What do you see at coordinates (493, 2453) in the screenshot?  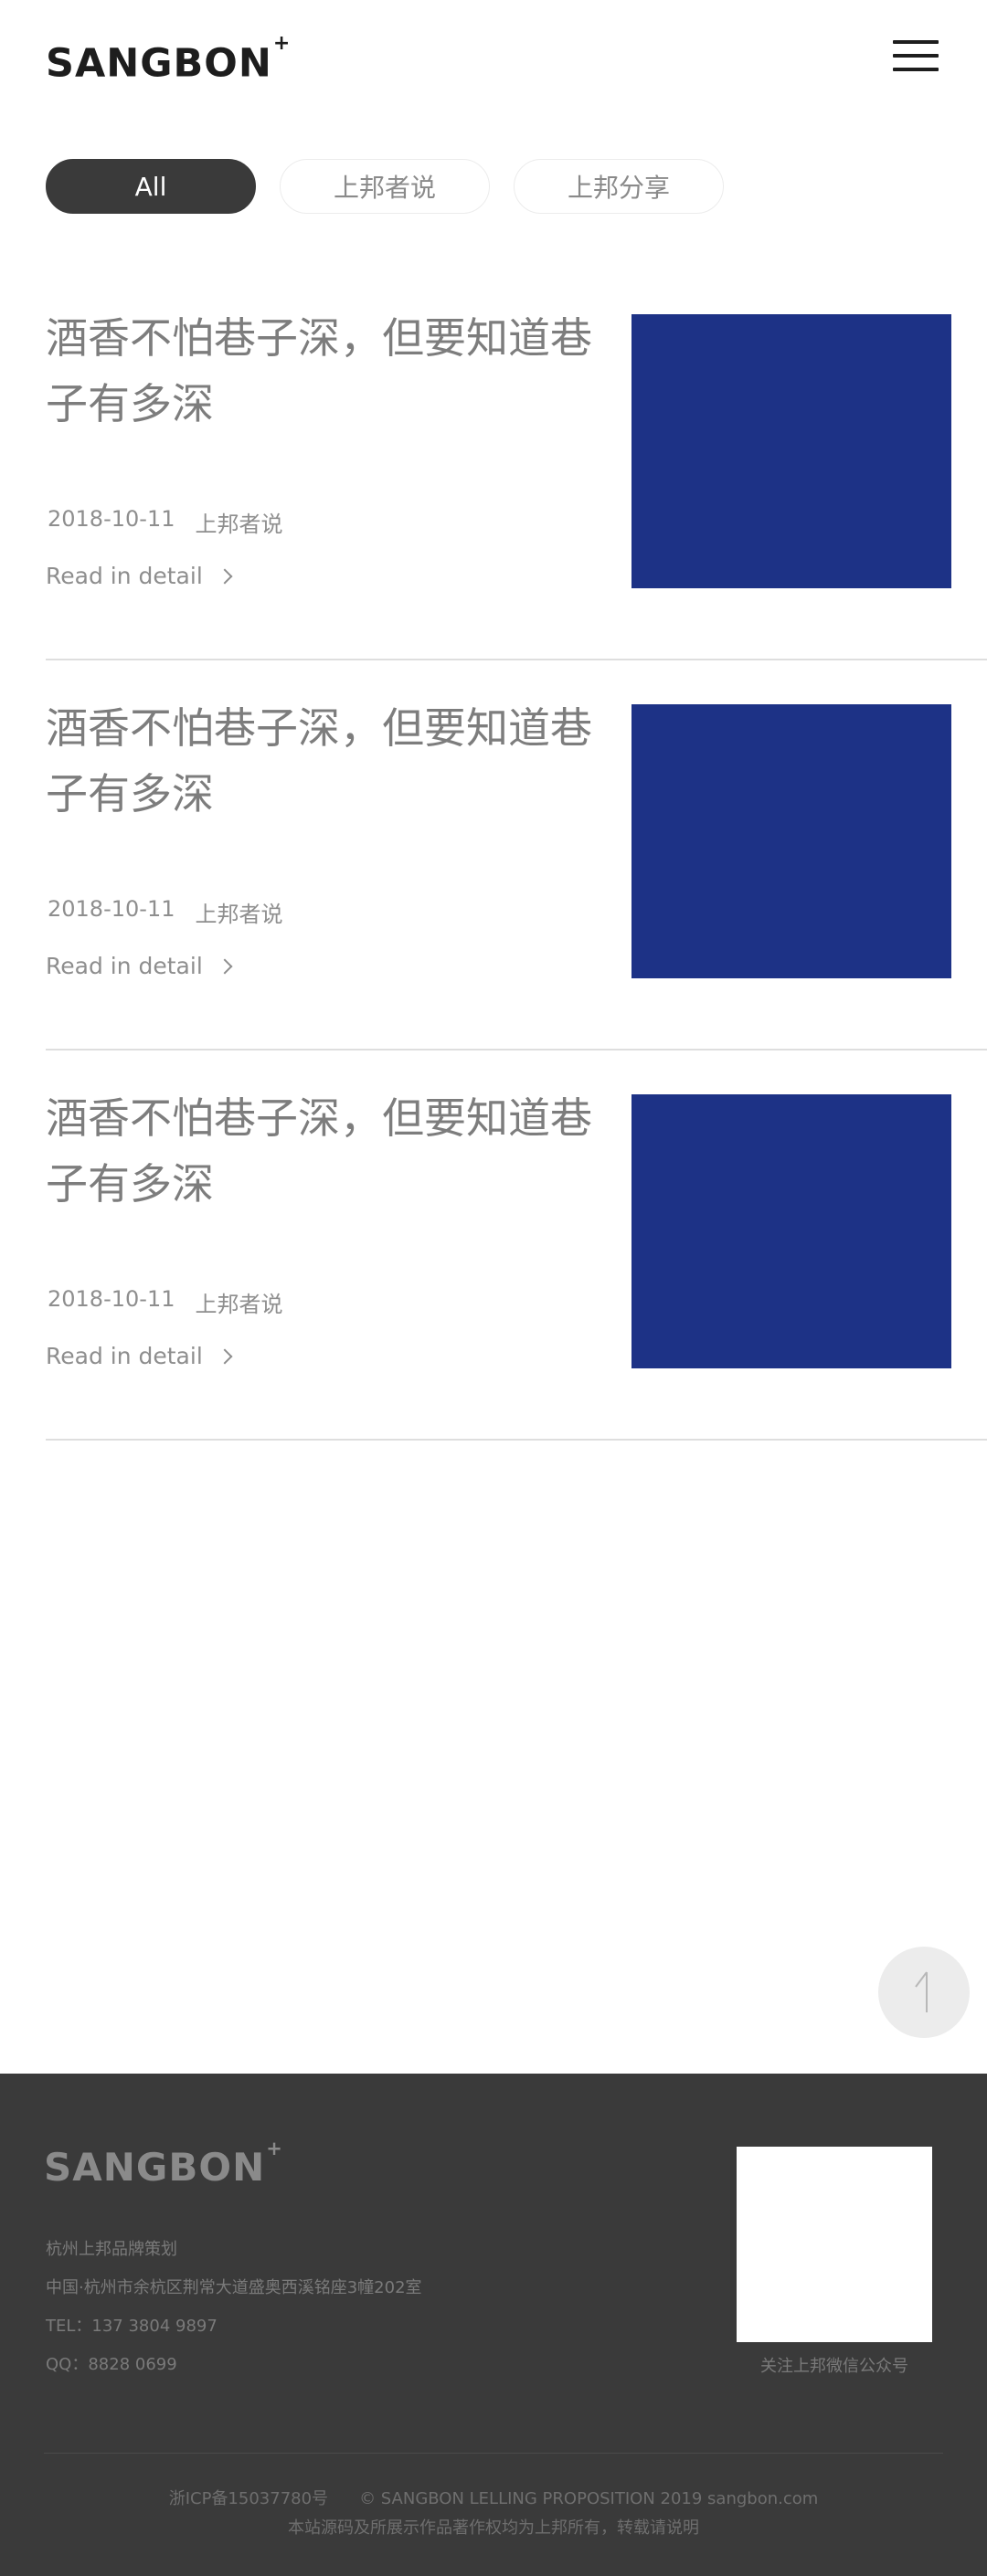 I see `footer-divider` at bounding box center [493, 2453].